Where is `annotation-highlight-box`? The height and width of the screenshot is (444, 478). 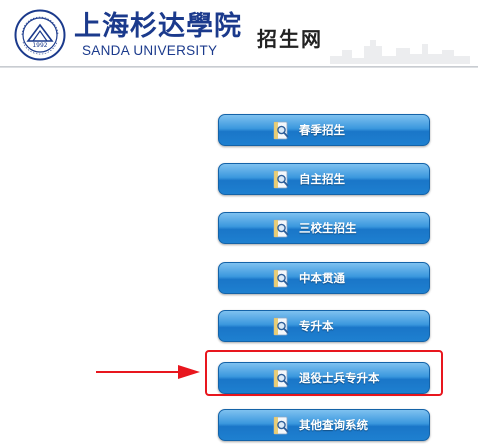
annotation-highlight-box is located at coordinates (324, 373).